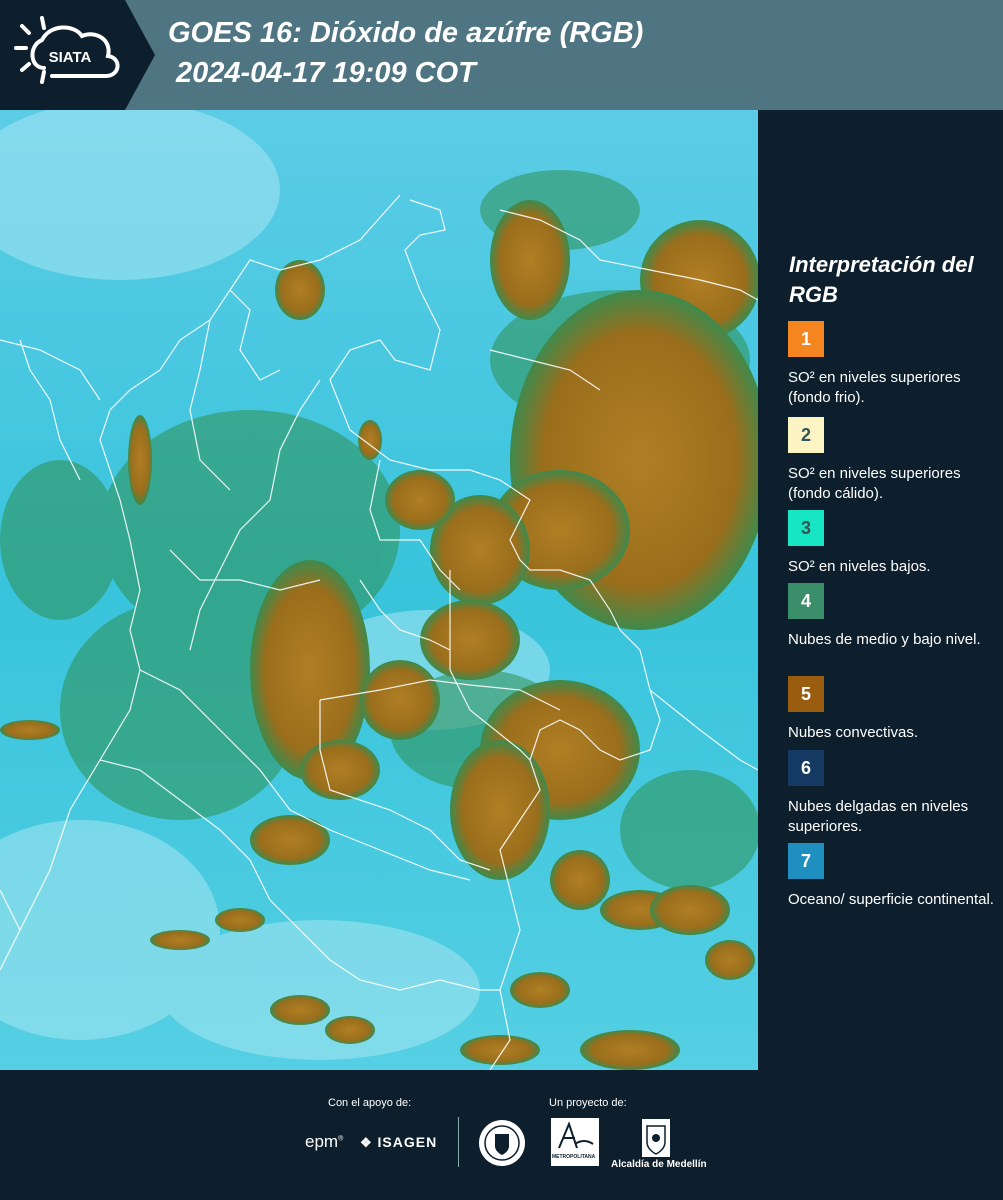 The width and height of the screenshot is (1003, 1200). Describe the element at coordinates (366, 1142) in the screenshot. I see `isagen-icon: ❖` at that location.